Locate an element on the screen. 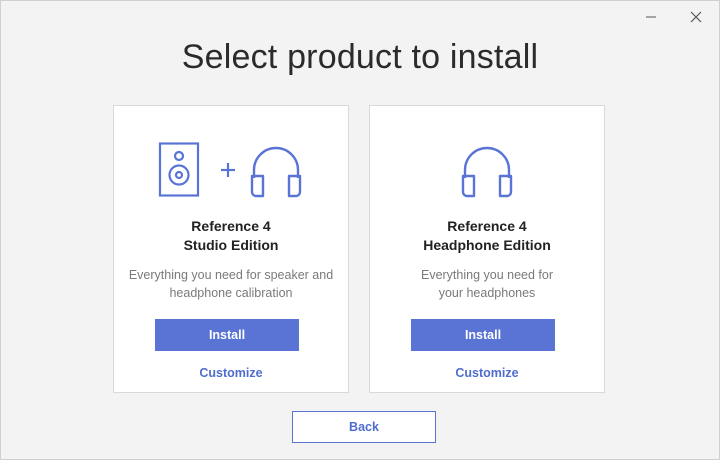 This screenshot has width=720, height=460. install-studio-button: Install is located at coordinates (227, 335).